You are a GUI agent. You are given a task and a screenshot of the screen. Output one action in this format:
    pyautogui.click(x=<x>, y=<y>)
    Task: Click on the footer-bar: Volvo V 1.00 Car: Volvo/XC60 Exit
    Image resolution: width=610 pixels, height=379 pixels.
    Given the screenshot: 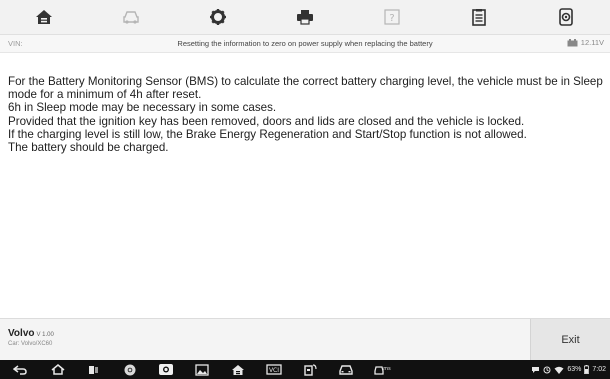 What is the action you would take?
    pyautogui.click(x=305, y=339)
    